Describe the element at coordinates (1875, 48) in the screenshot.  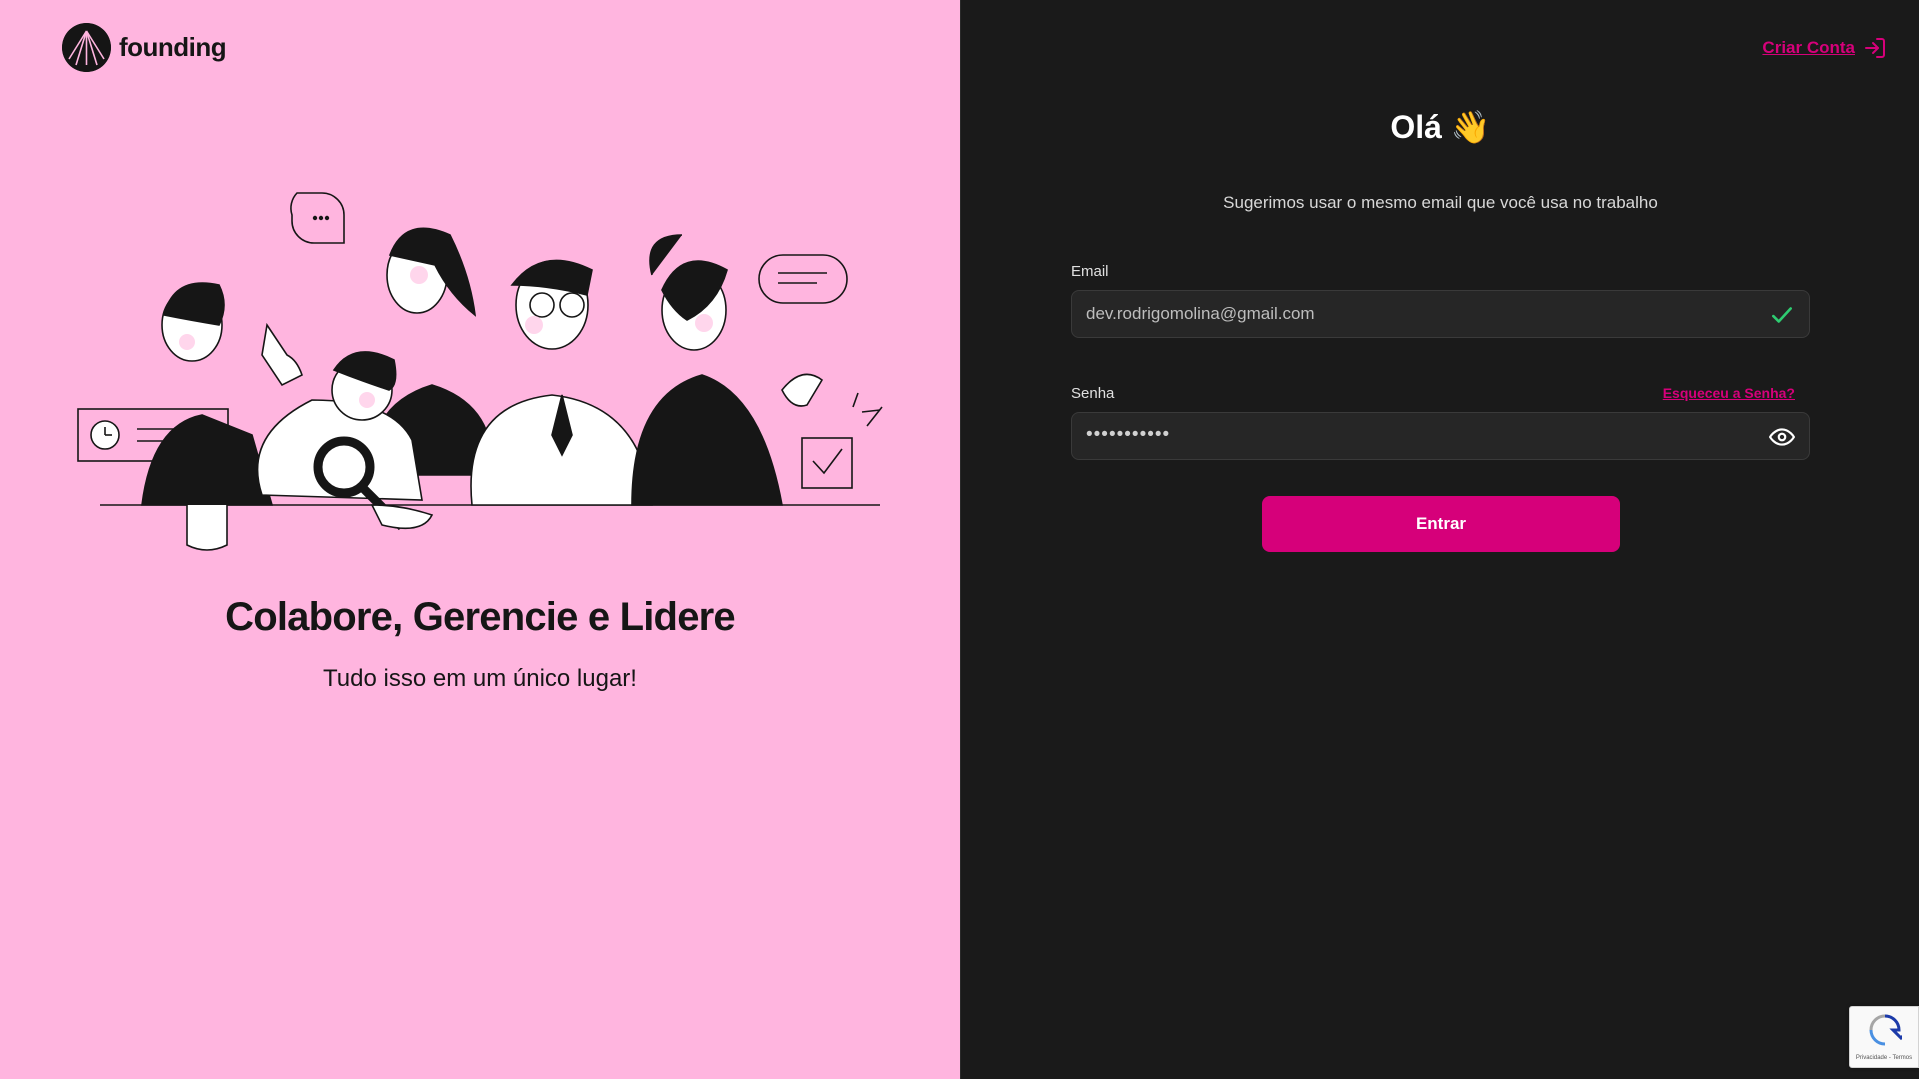
I see `sign-in-icon` at that location.